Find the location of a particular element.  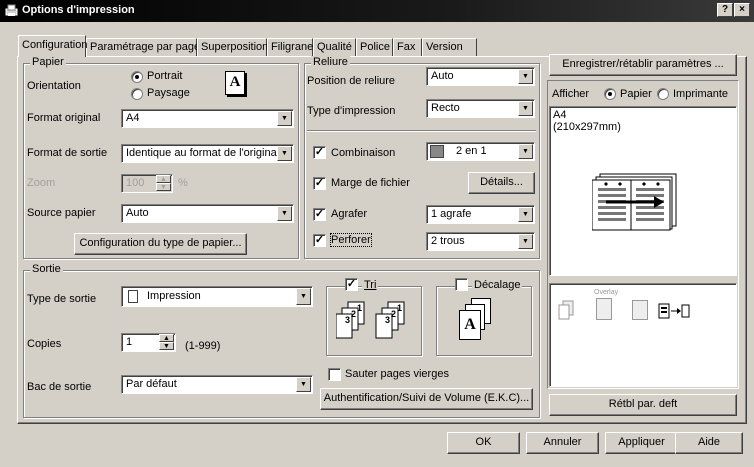

paysage-label: Paysage is located at coordinates (168, 93).